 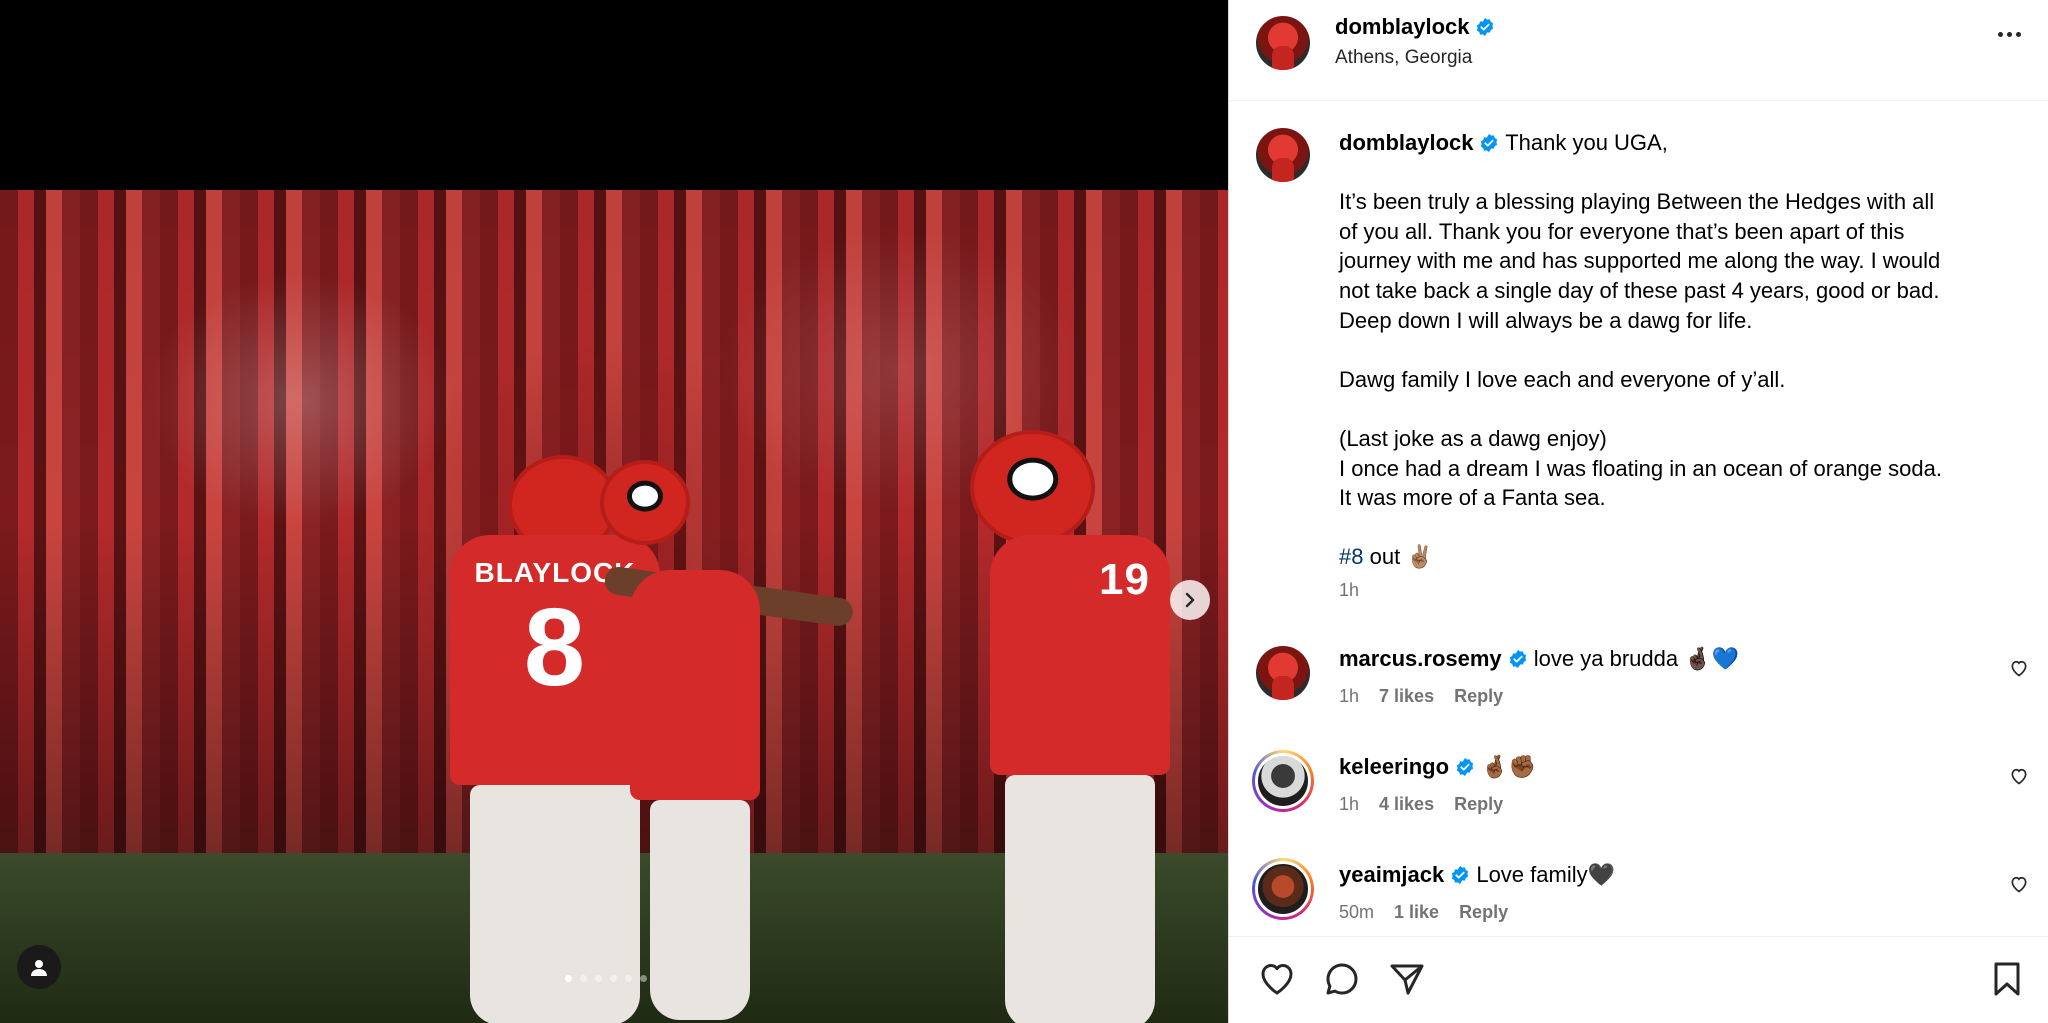 I want to click on comment-likes: 7 likes, so click(x=1406, y=696).